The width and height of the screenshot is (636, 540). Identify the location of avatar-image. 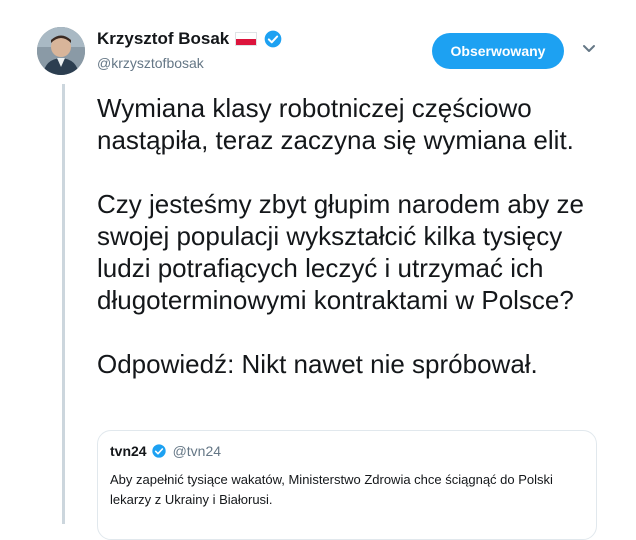
(61, 51).